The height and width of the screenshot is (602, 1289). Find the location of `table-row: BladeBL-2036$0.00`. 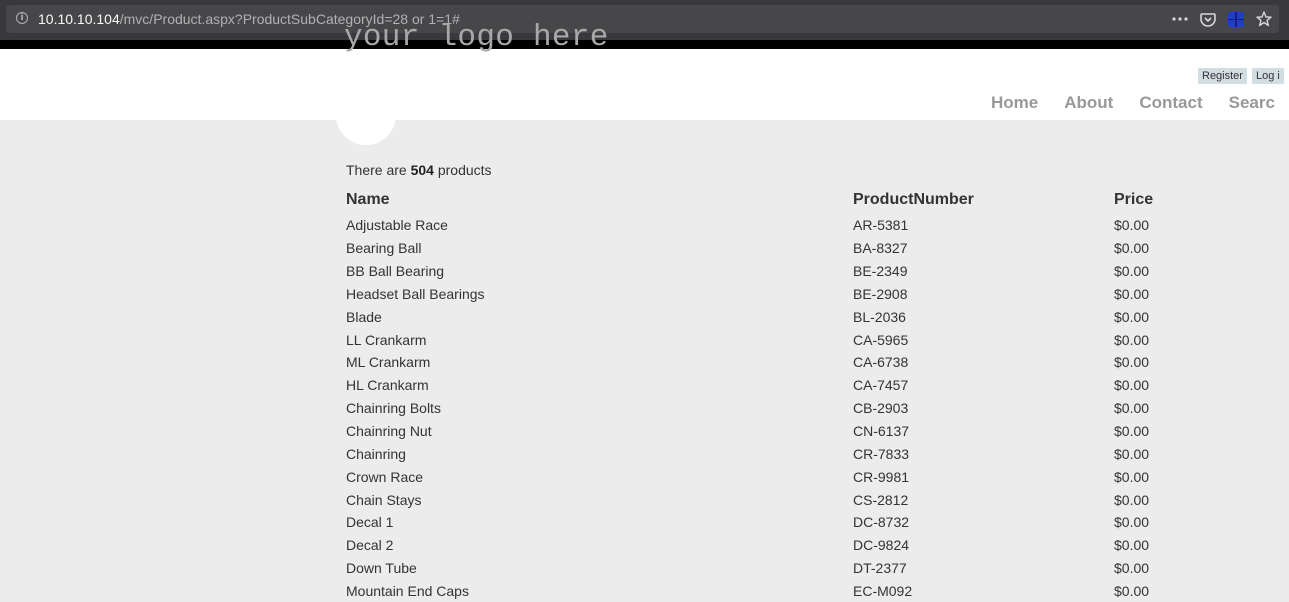

table-row: BladeBL-2036$0.00 is located at coordinates (790, 316).